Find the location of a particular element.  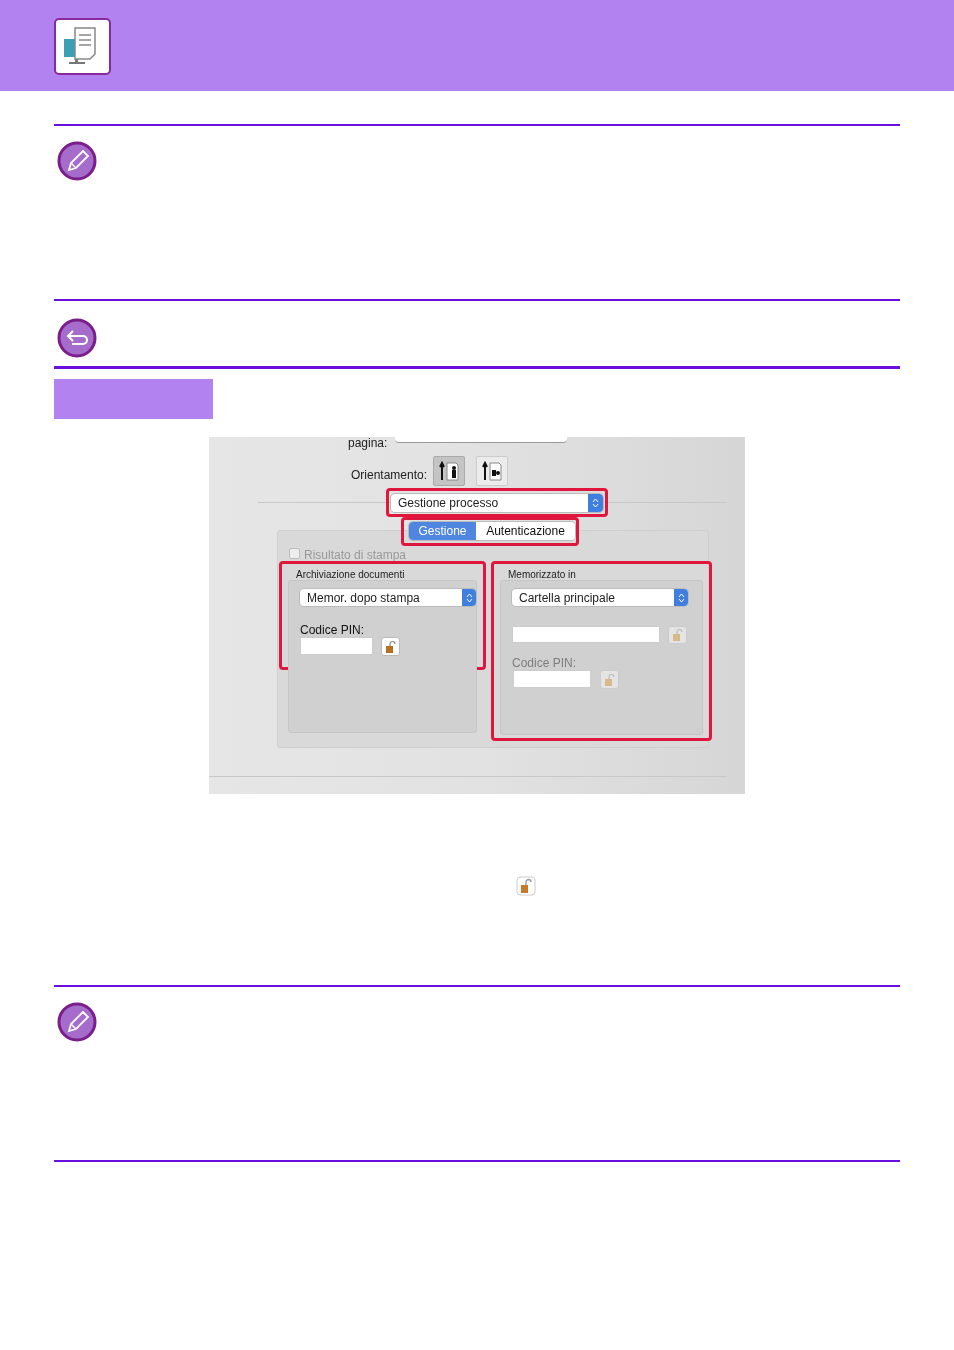

lock-button is located at coordinates (390, 646).